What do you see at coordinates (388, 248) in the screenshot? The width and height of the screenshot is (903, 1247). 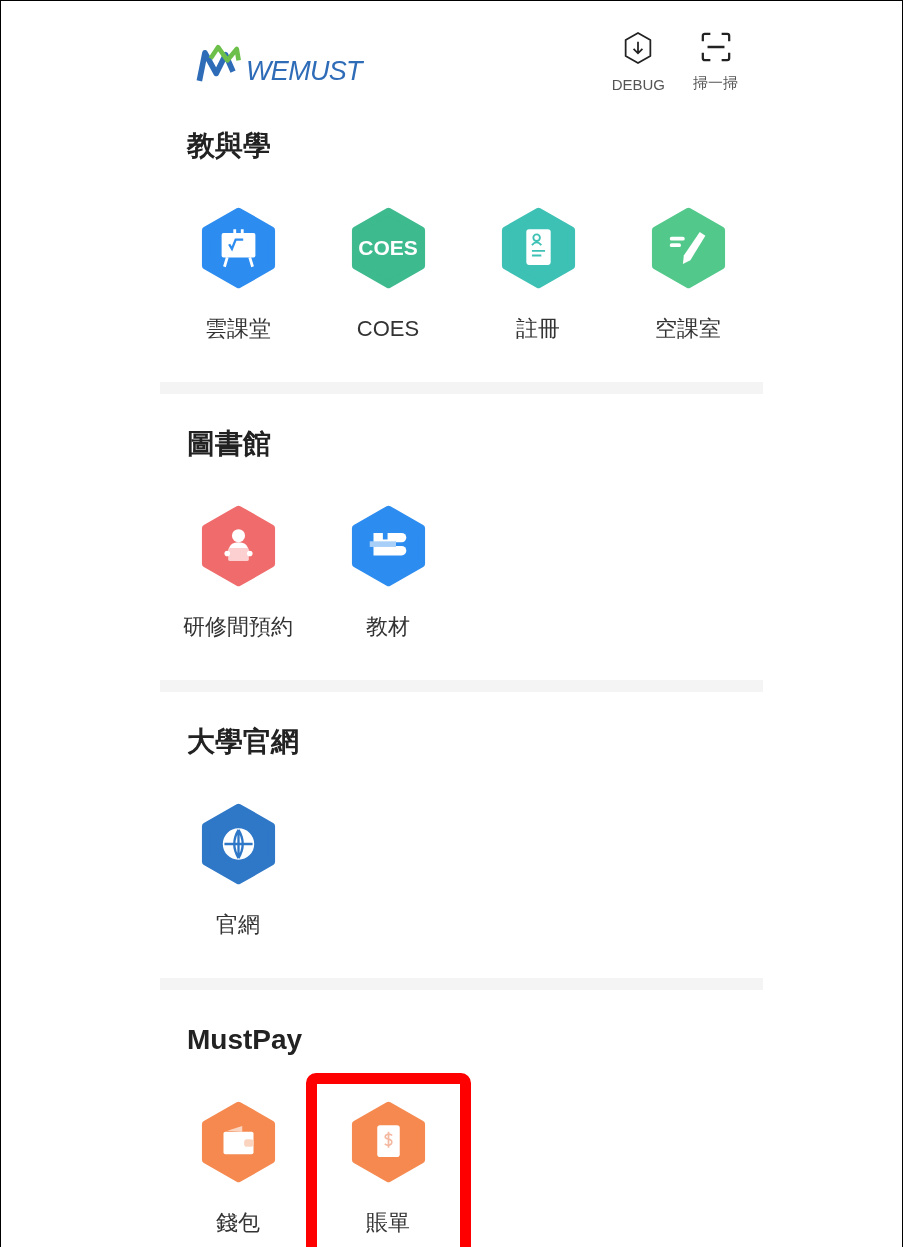 I see `icon-label: COES` at bounding box center [388, 248].